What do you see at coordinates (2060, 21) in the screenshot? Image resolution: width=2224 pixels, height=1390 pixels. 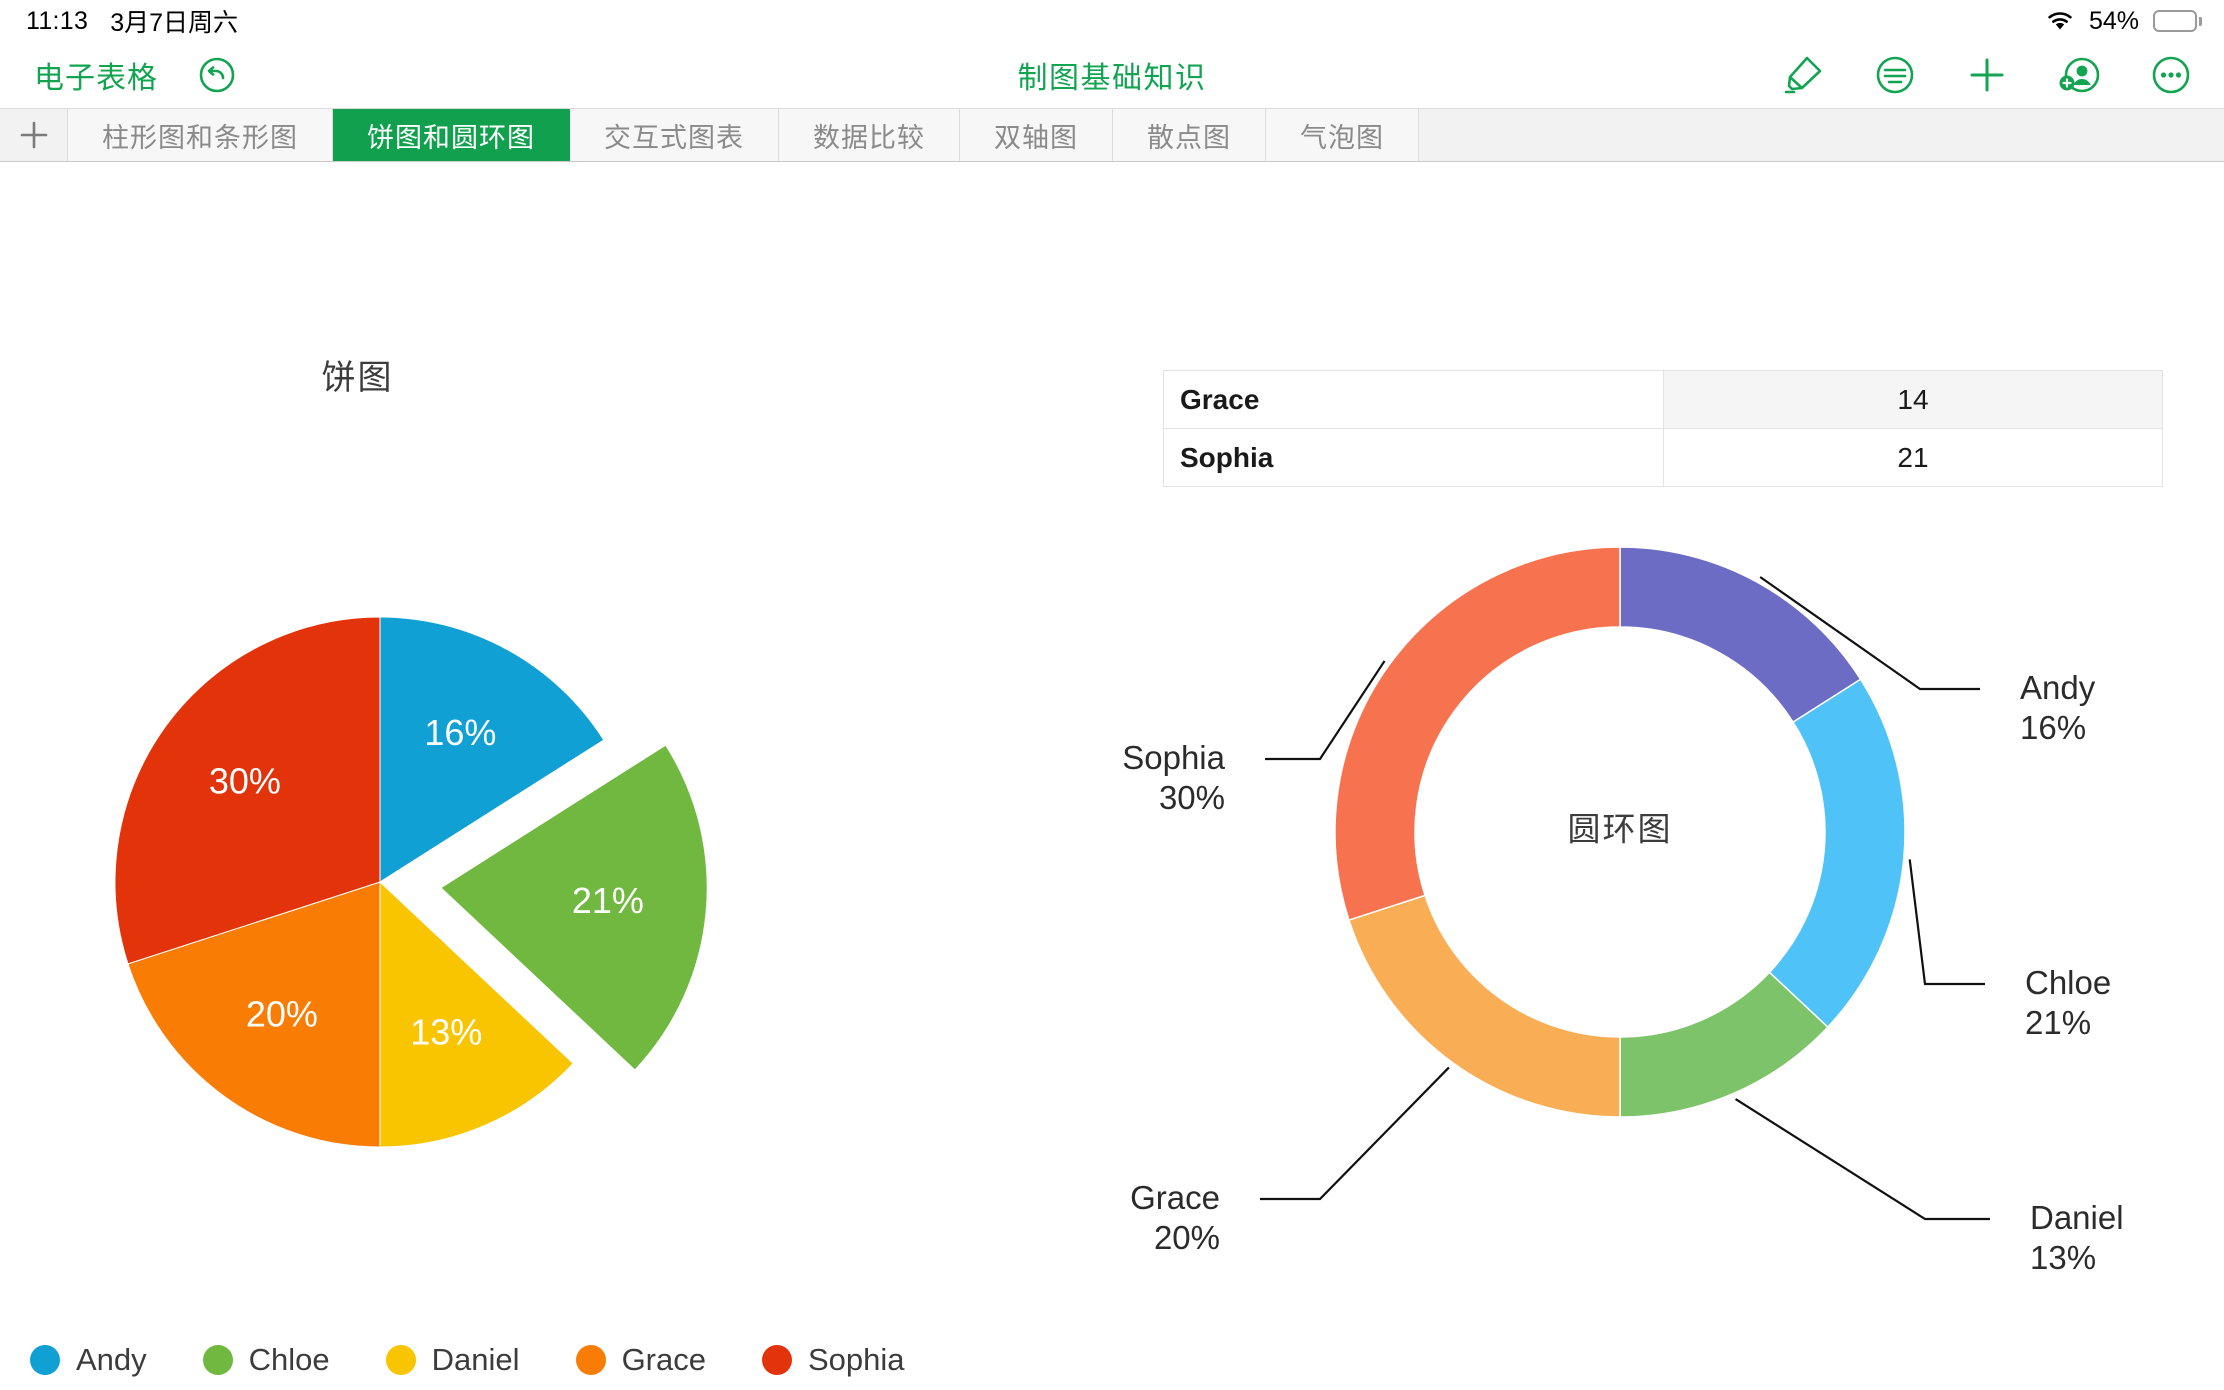 I see `wifi-icon` at bounding box center [2060, 21].